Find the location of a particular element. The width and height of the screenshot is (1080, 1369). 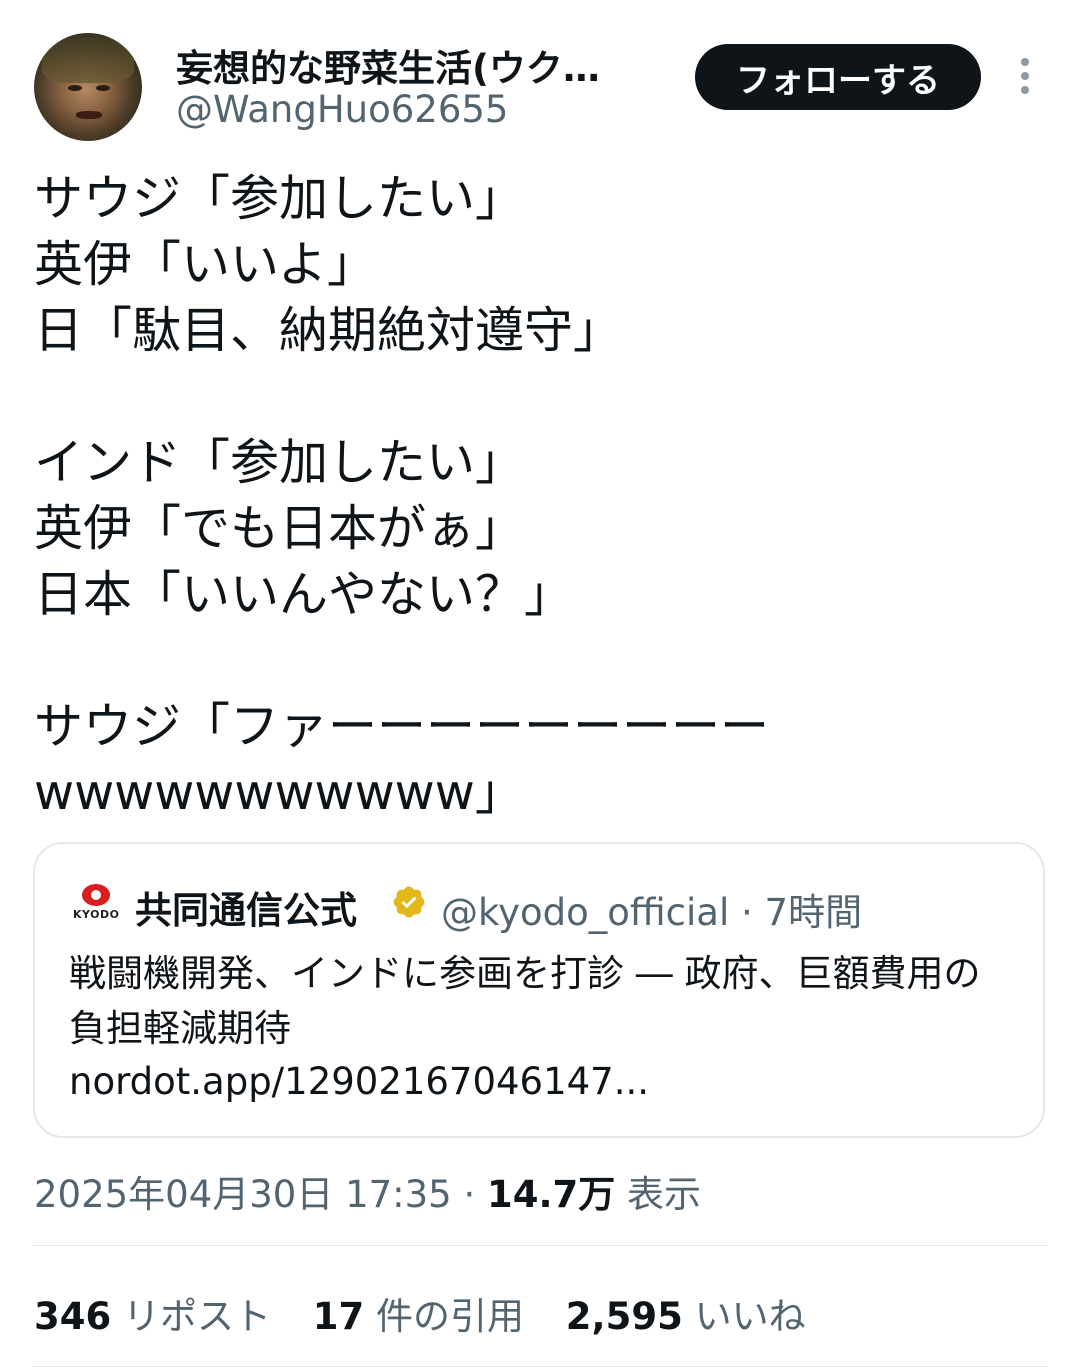

quoted-text: 戦闘機開発、インドに参画を打診 ― 政府、巨額費用の負担軽減期待 is located at coordinates (525, 1001).